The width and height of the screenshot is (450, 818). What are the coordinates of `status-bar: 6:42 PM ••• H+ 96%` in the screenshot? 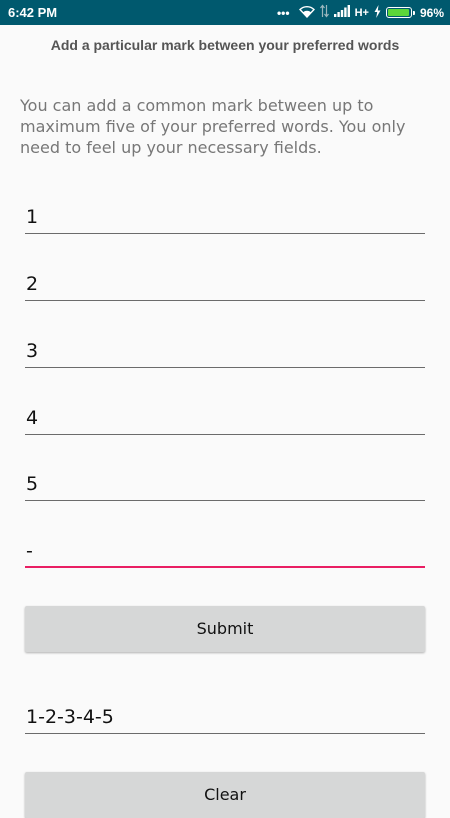 It's located at (225, 12).